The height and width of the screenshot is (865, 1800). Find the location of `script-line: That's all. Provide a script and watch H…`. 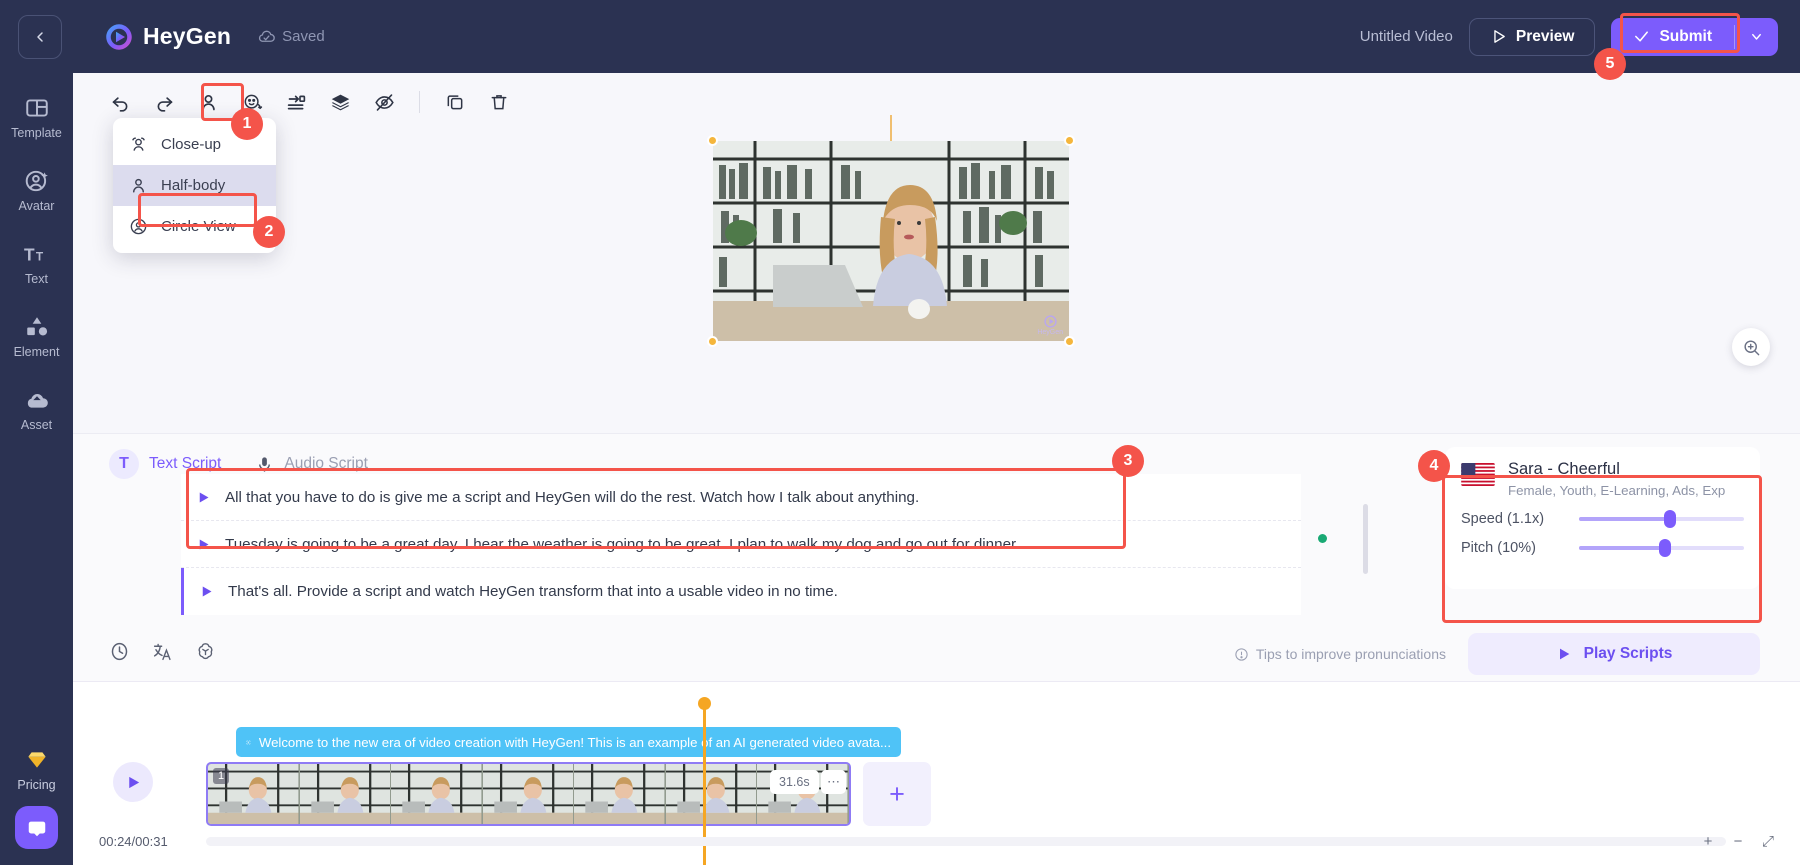

script-line: That's all. Provide a script and watch H… is located at coordinates (741, 591).